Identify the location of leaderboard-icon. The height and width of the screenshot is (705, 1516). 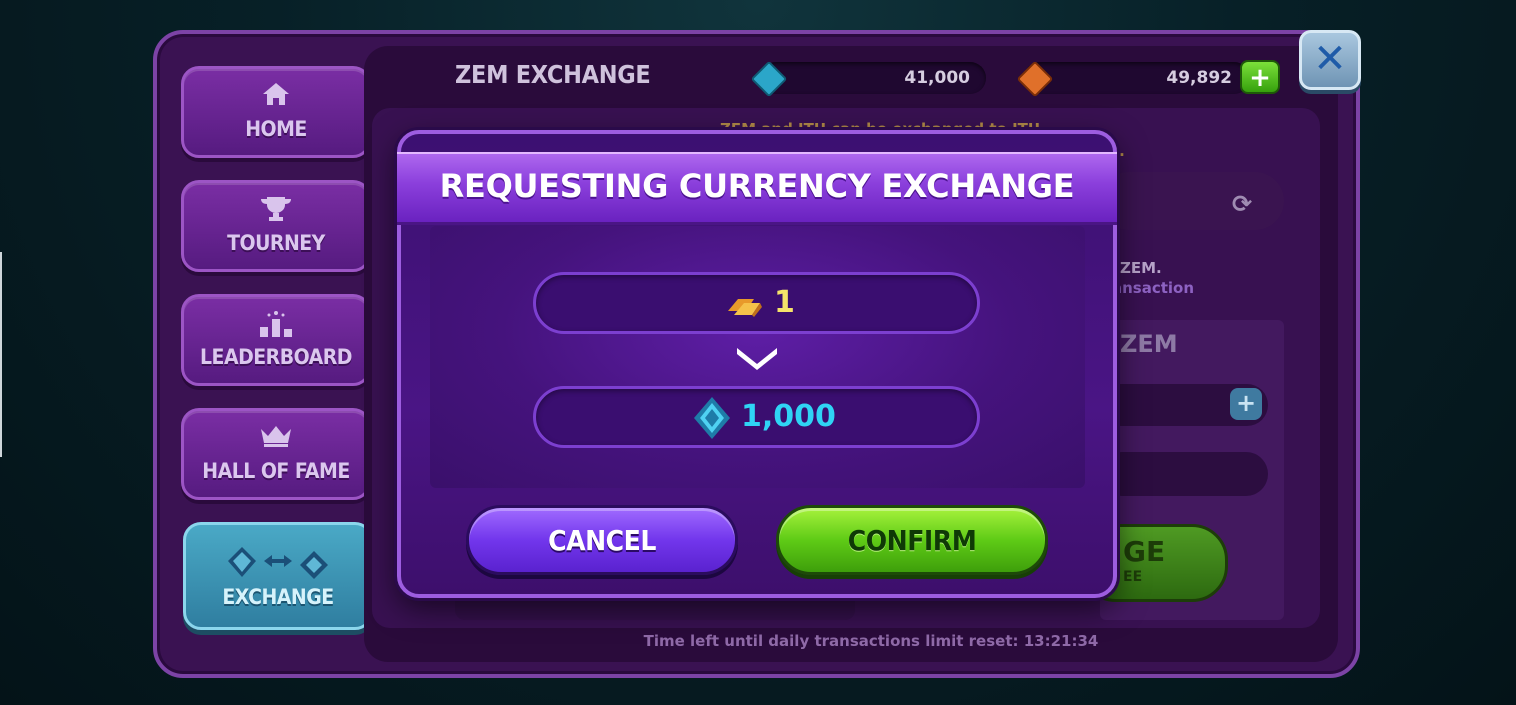
(276, 326).